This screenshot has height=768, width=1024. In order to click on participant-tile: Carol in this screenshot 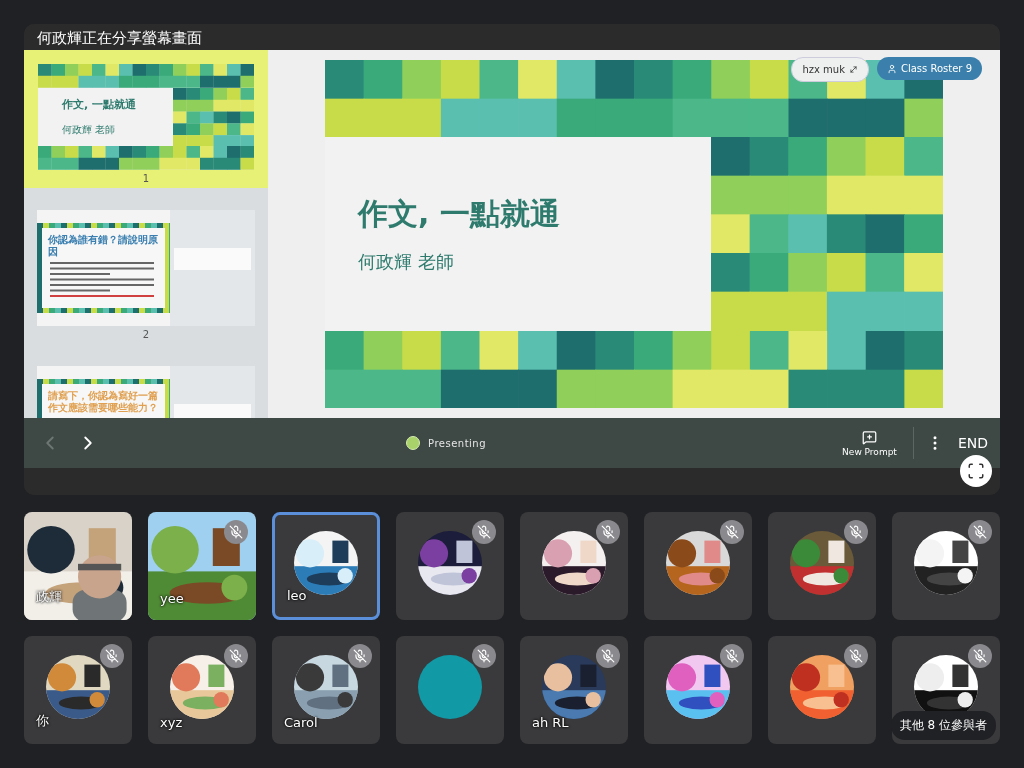, I will do `click(326, 690)`.